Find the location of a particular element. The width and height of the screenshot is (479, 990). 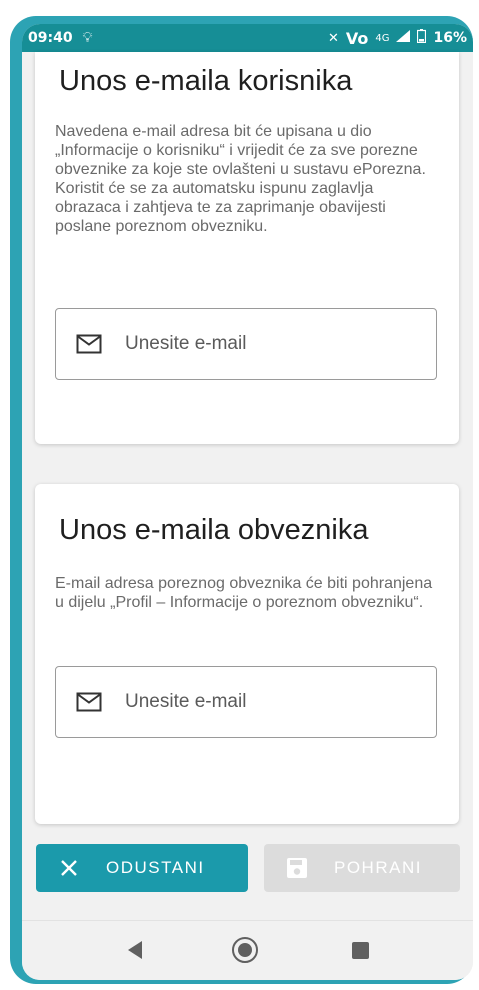

battery-icon is located at coordinates (422, 38).